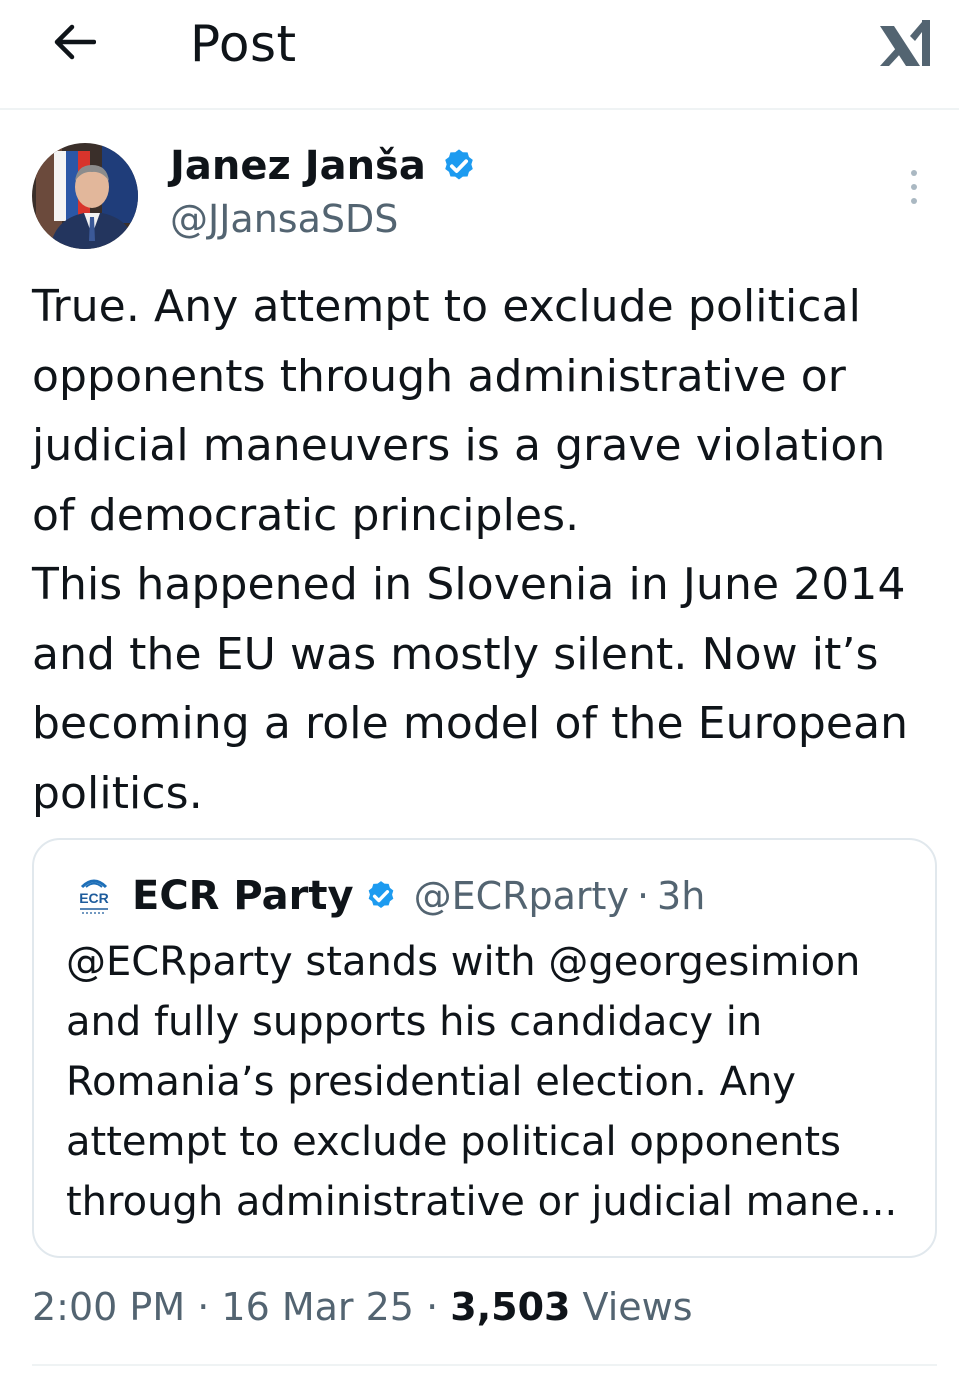 Image resolution: width=959 pixels, height=1400 pixels. I want to click on page-title: Post, so click(243, 44).